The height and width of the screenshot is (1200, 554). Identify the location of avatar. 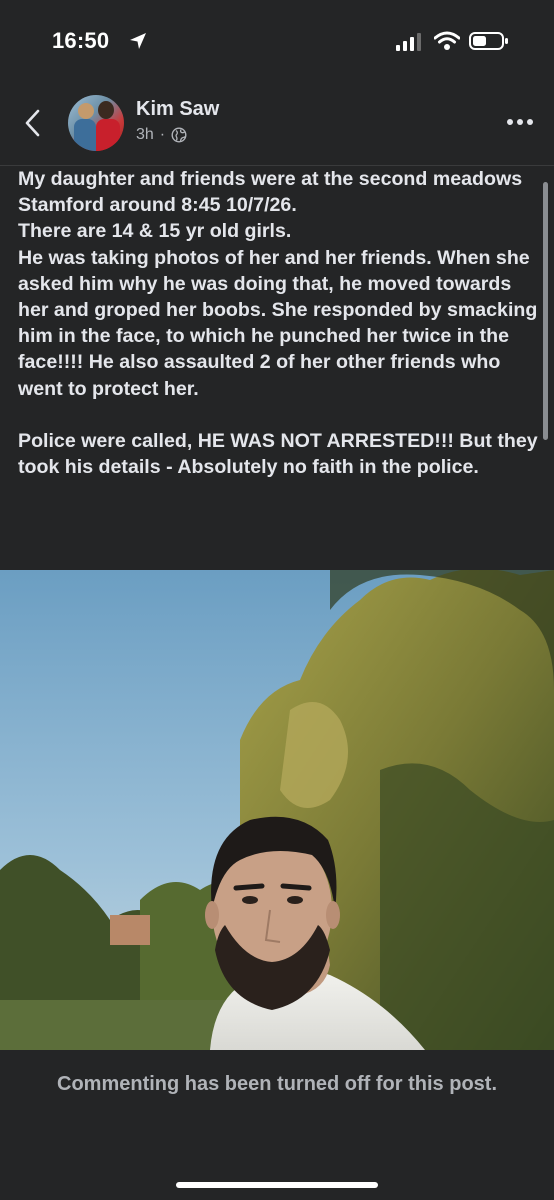
(96, 123).